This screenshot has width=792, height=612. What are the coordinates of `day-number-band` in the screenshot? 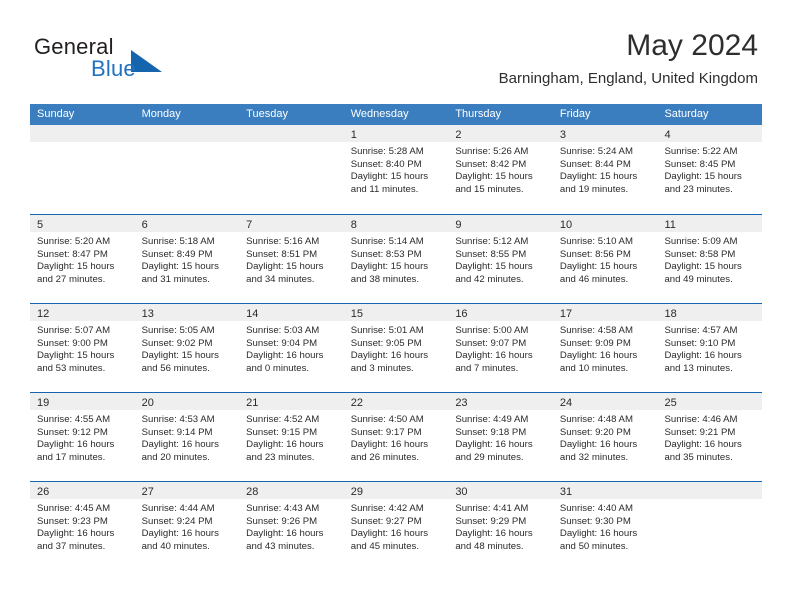 It's located at (291, 133).